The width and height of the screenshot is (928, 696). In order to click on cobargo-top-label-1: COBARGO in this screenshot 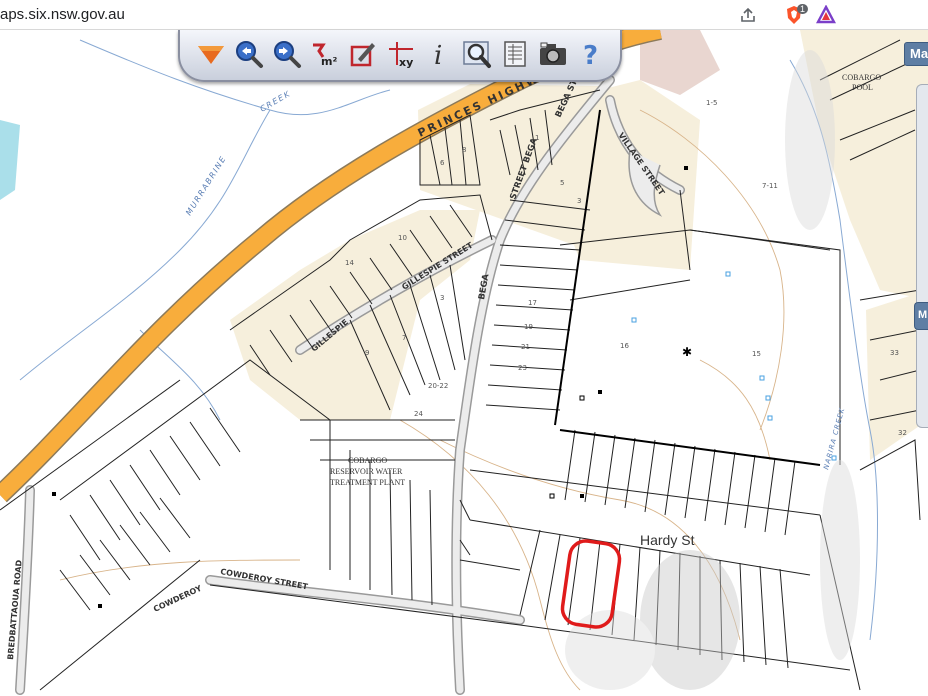, I will do `click(861, 77)`.